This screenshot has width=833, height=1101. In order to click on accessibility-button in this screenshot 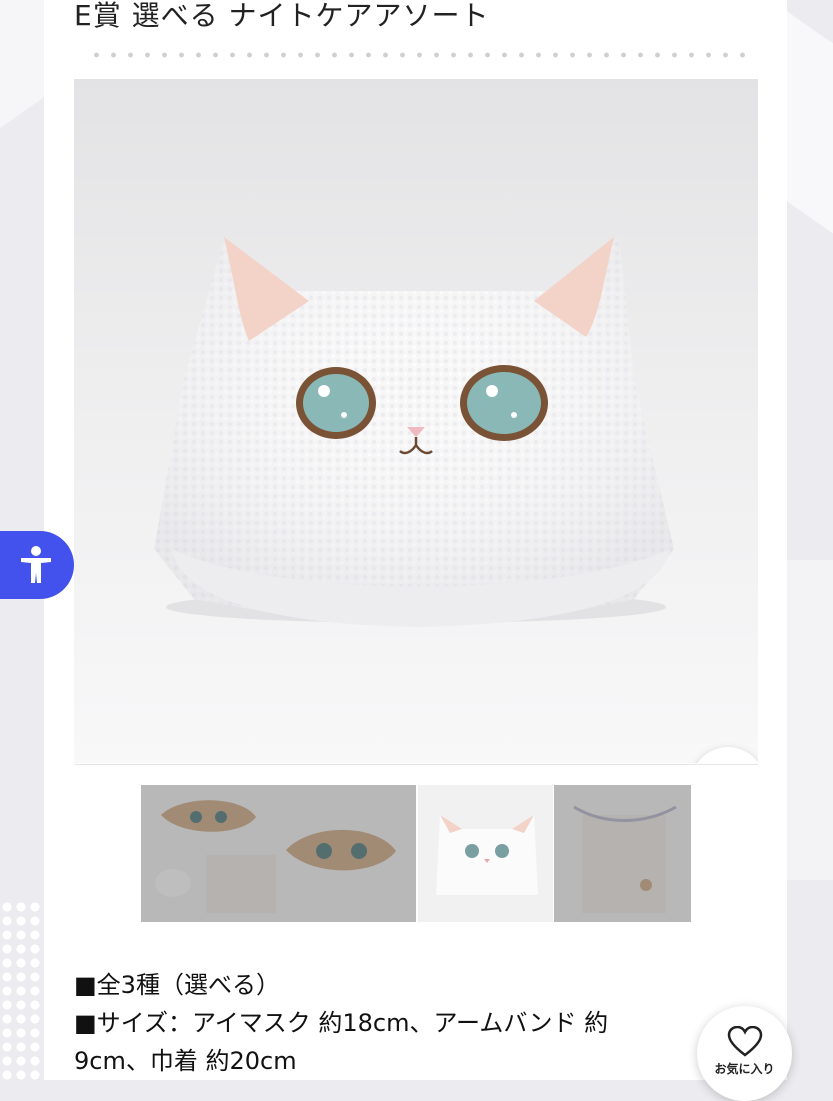, I will do `click(37, 565)`.